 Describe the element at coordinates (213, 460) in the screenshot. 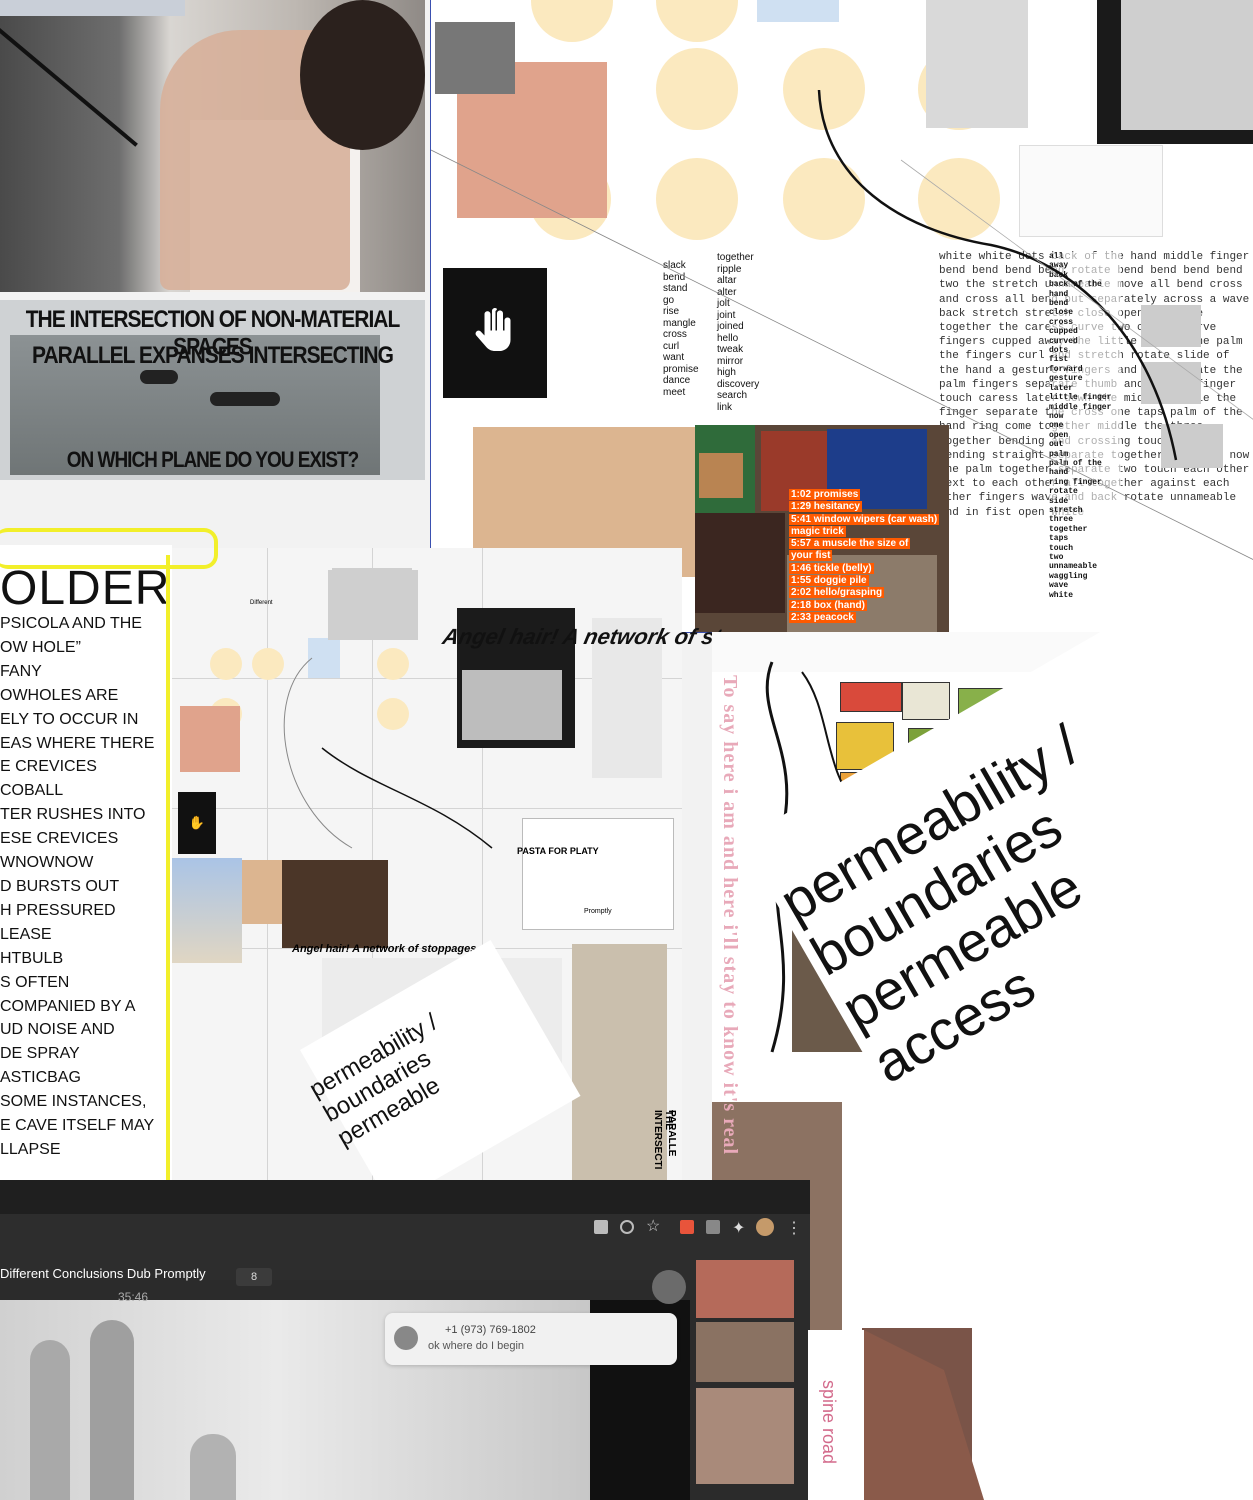

I see `intersection-line-3: ON WHICH PLANE DO YOU EXIST?` at that location.